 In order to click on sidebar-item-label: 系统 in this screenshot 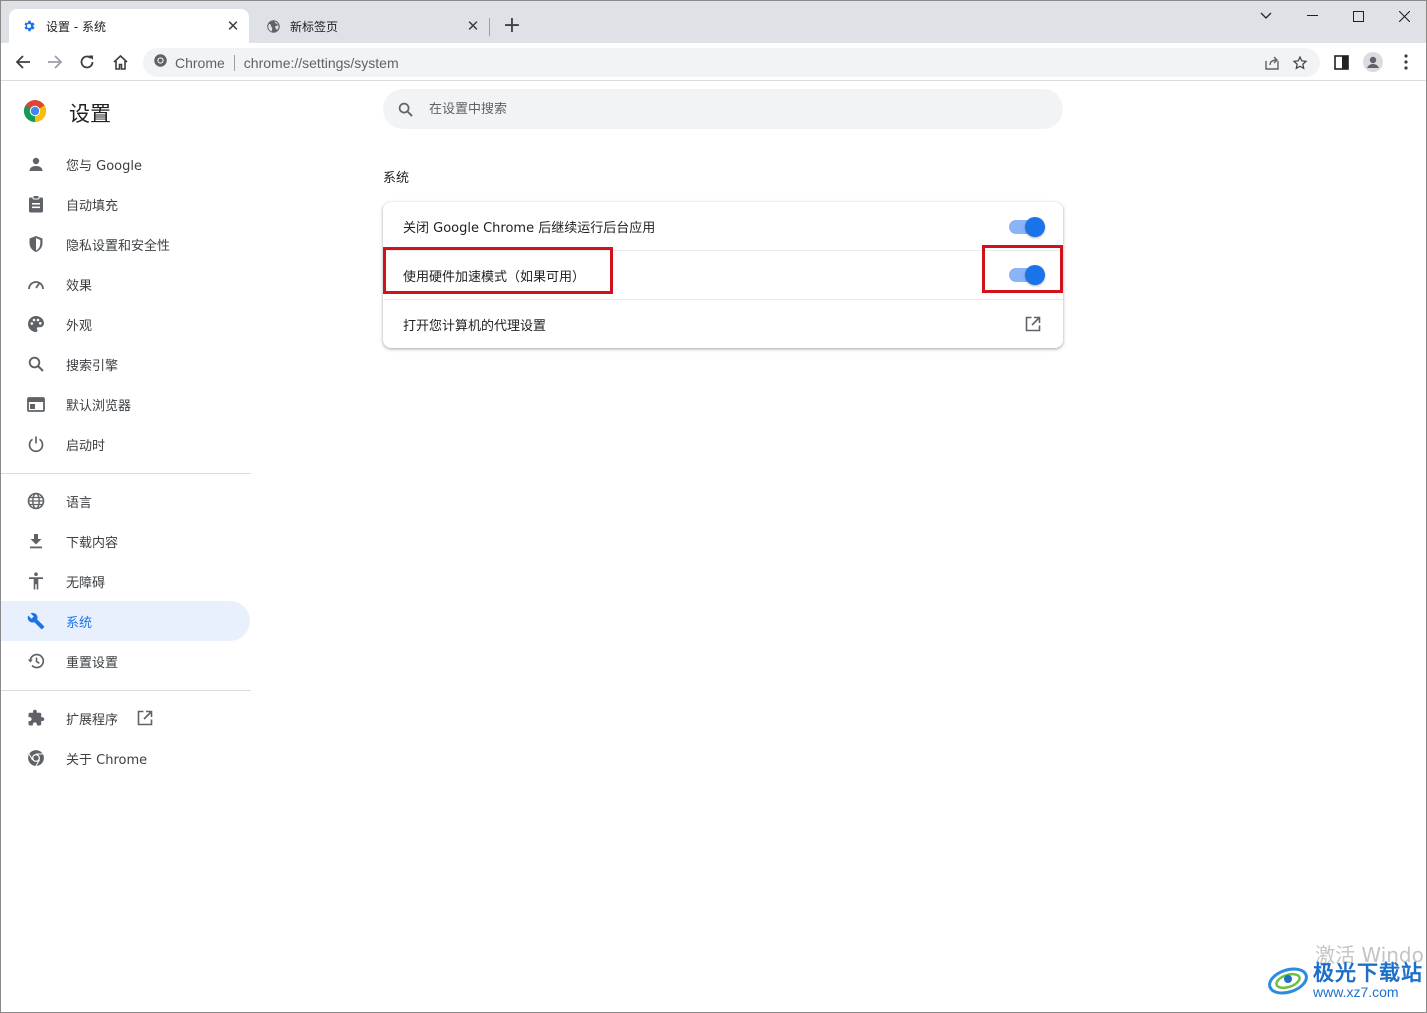, I will do `click(79, 623)`.